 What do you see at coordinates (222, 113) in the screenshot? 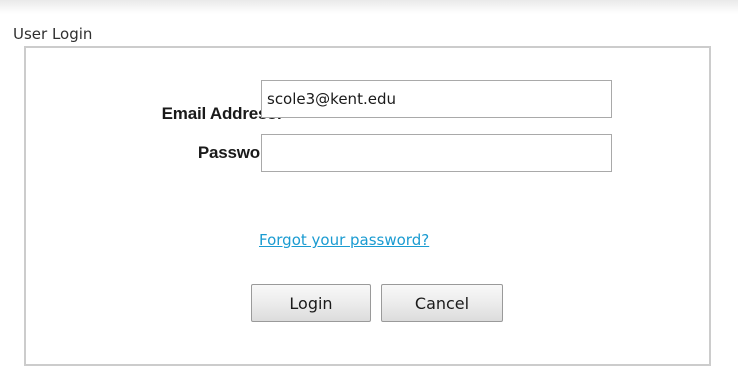
I see `email-label: Email Address:` at bounding box center [222, 113].